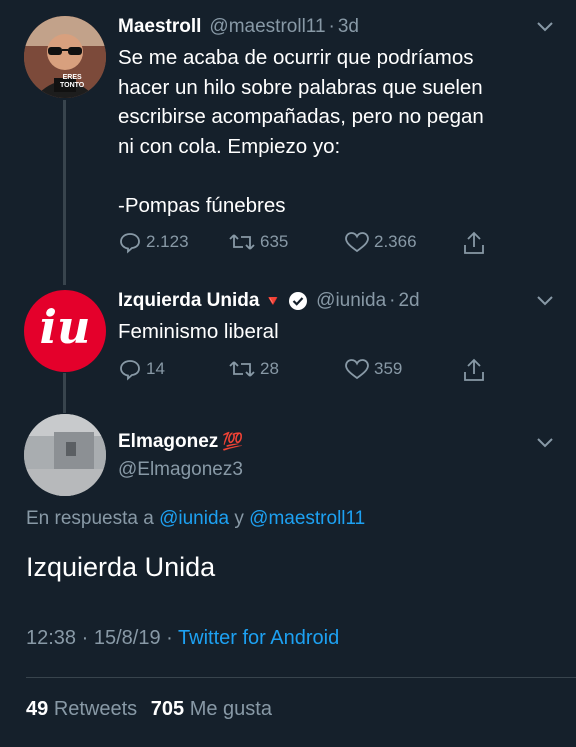 The image size is (576, 747). What do you see at coordinates (408, 301) in the screenshot?
I see `timestamp: 2d` at bounding box center [408, 301].